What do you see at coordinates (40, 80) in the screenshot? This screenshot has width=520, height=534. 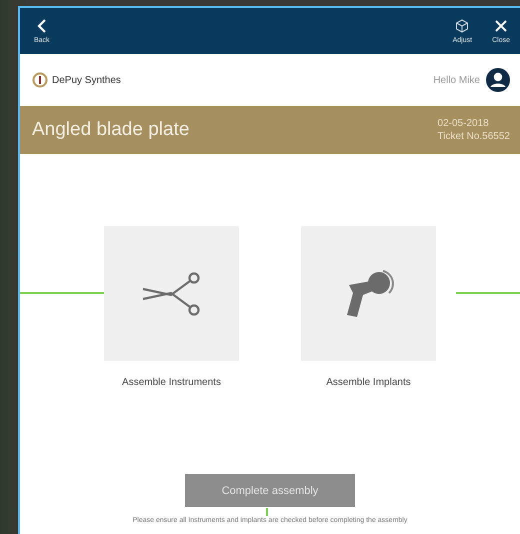 I see `logo-icon` at bounding box center [40, 80].